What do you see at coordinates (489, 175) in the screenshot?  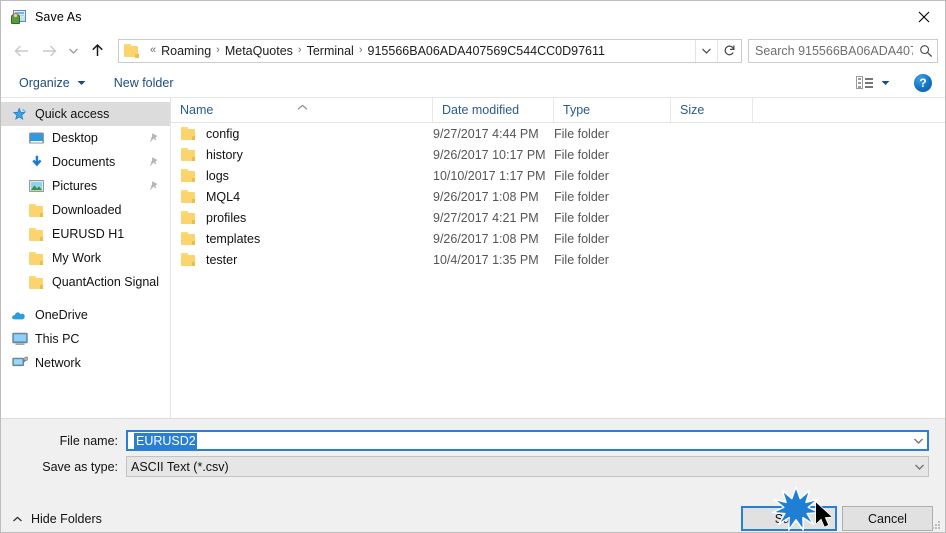 I see `file-date-cell: 10/10/2017 1:17 PM` at bounding box center [489, 175].